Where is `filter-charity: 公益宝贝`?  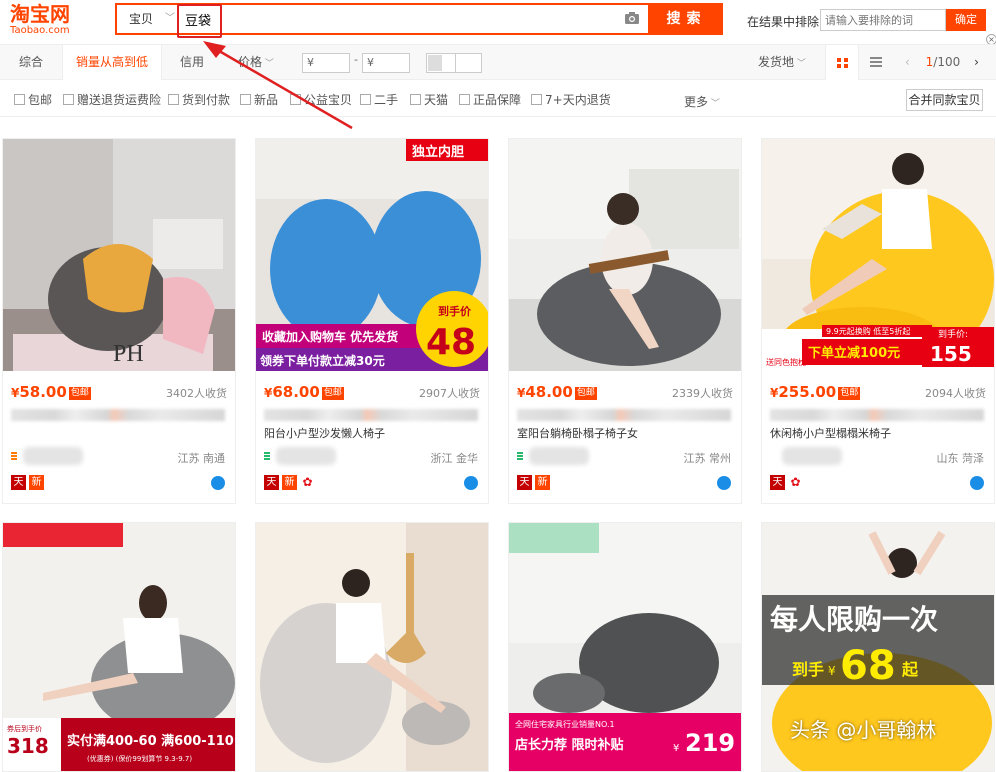 filter-charity: 公益宝贝 is located at coordinates (321, 100).